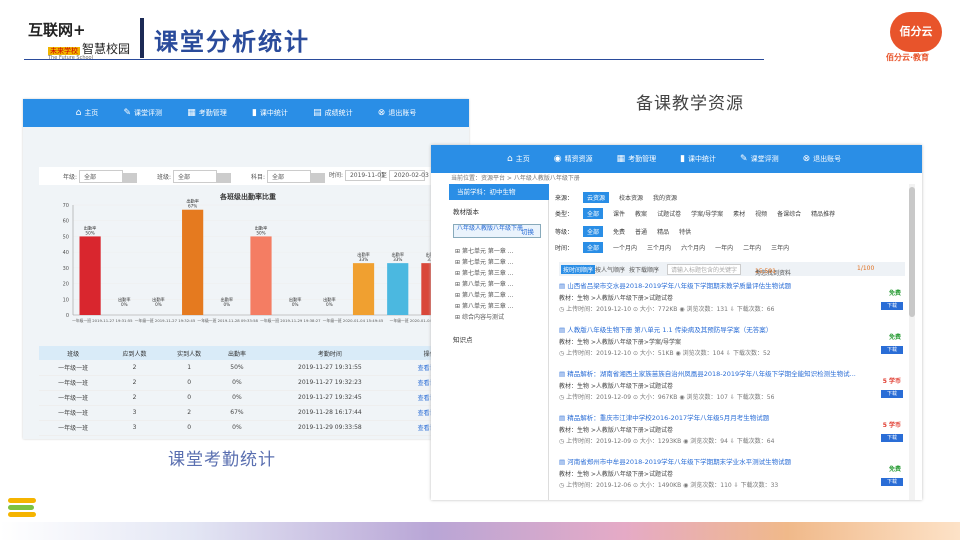  I want to click on time-option: 全部, so click(593, 247).